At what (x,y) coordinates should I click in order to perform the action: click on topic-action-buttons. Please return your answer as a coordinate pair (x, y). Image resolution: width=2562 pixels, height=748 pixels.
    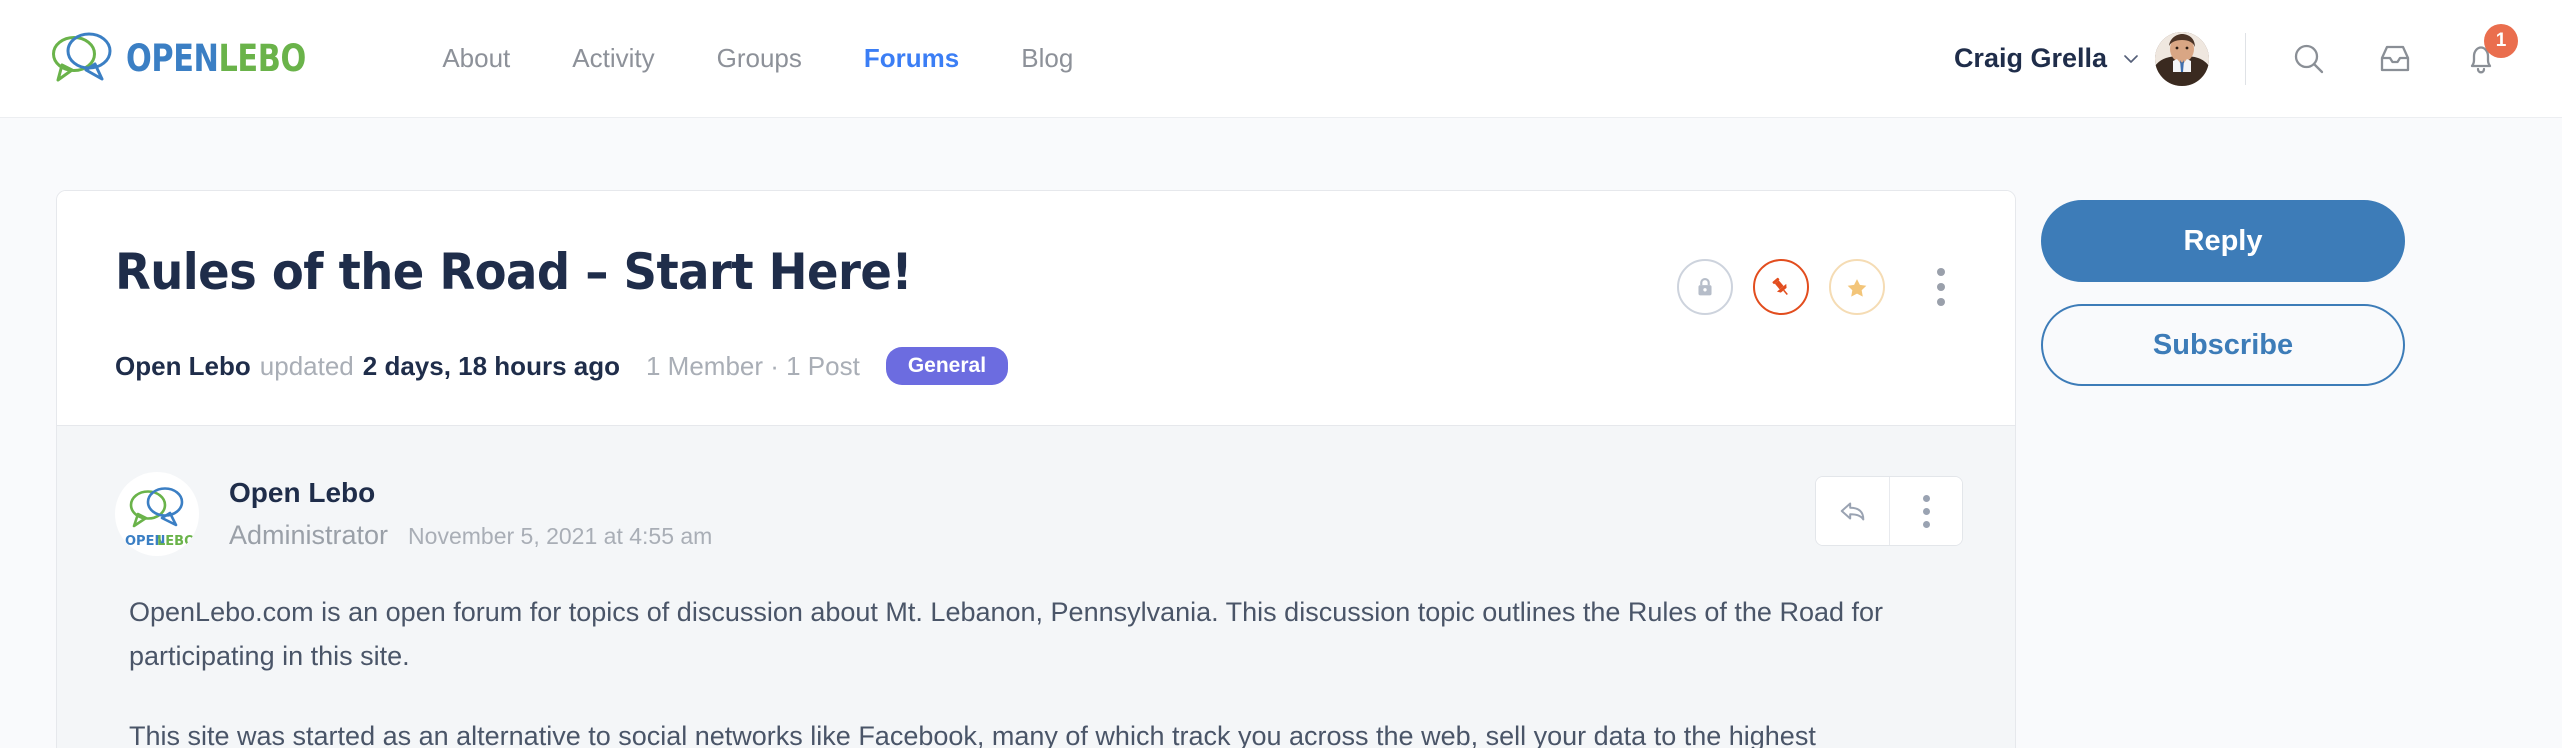
    Looking at the image, I should click on (1820, 280).